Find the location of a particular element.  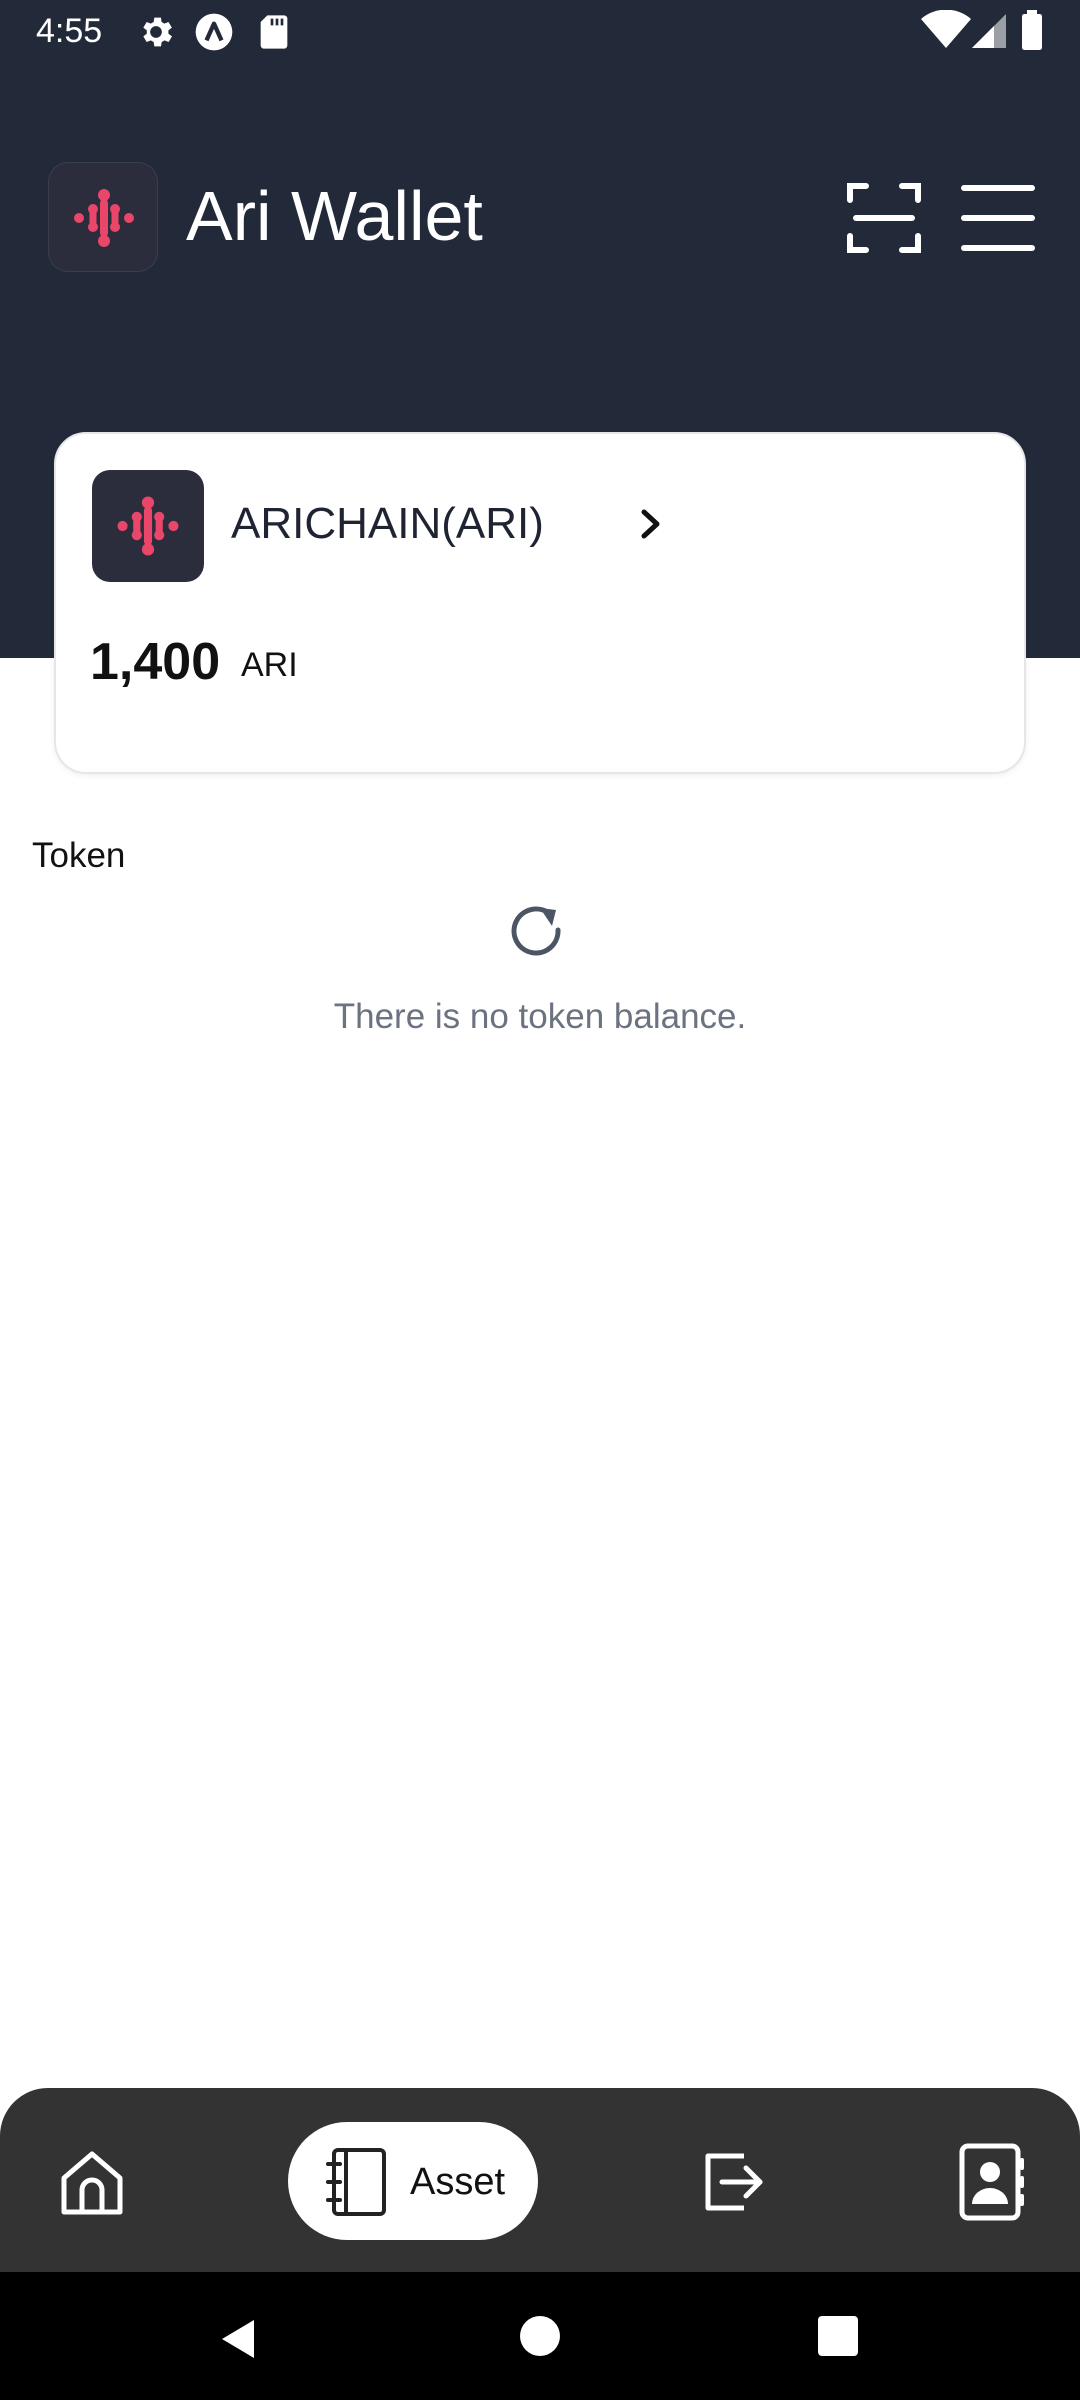

system-nav-bar is located at coordinates (540, 2336).